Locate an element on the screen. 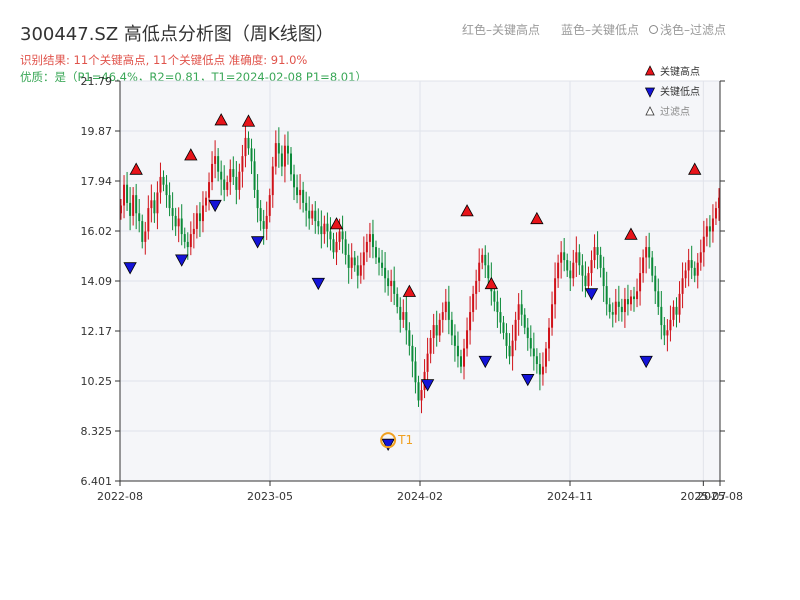 The height and width of the screenshot is (600, 800). y-tick-label: 17.94 is located at coordinates (97, 181).